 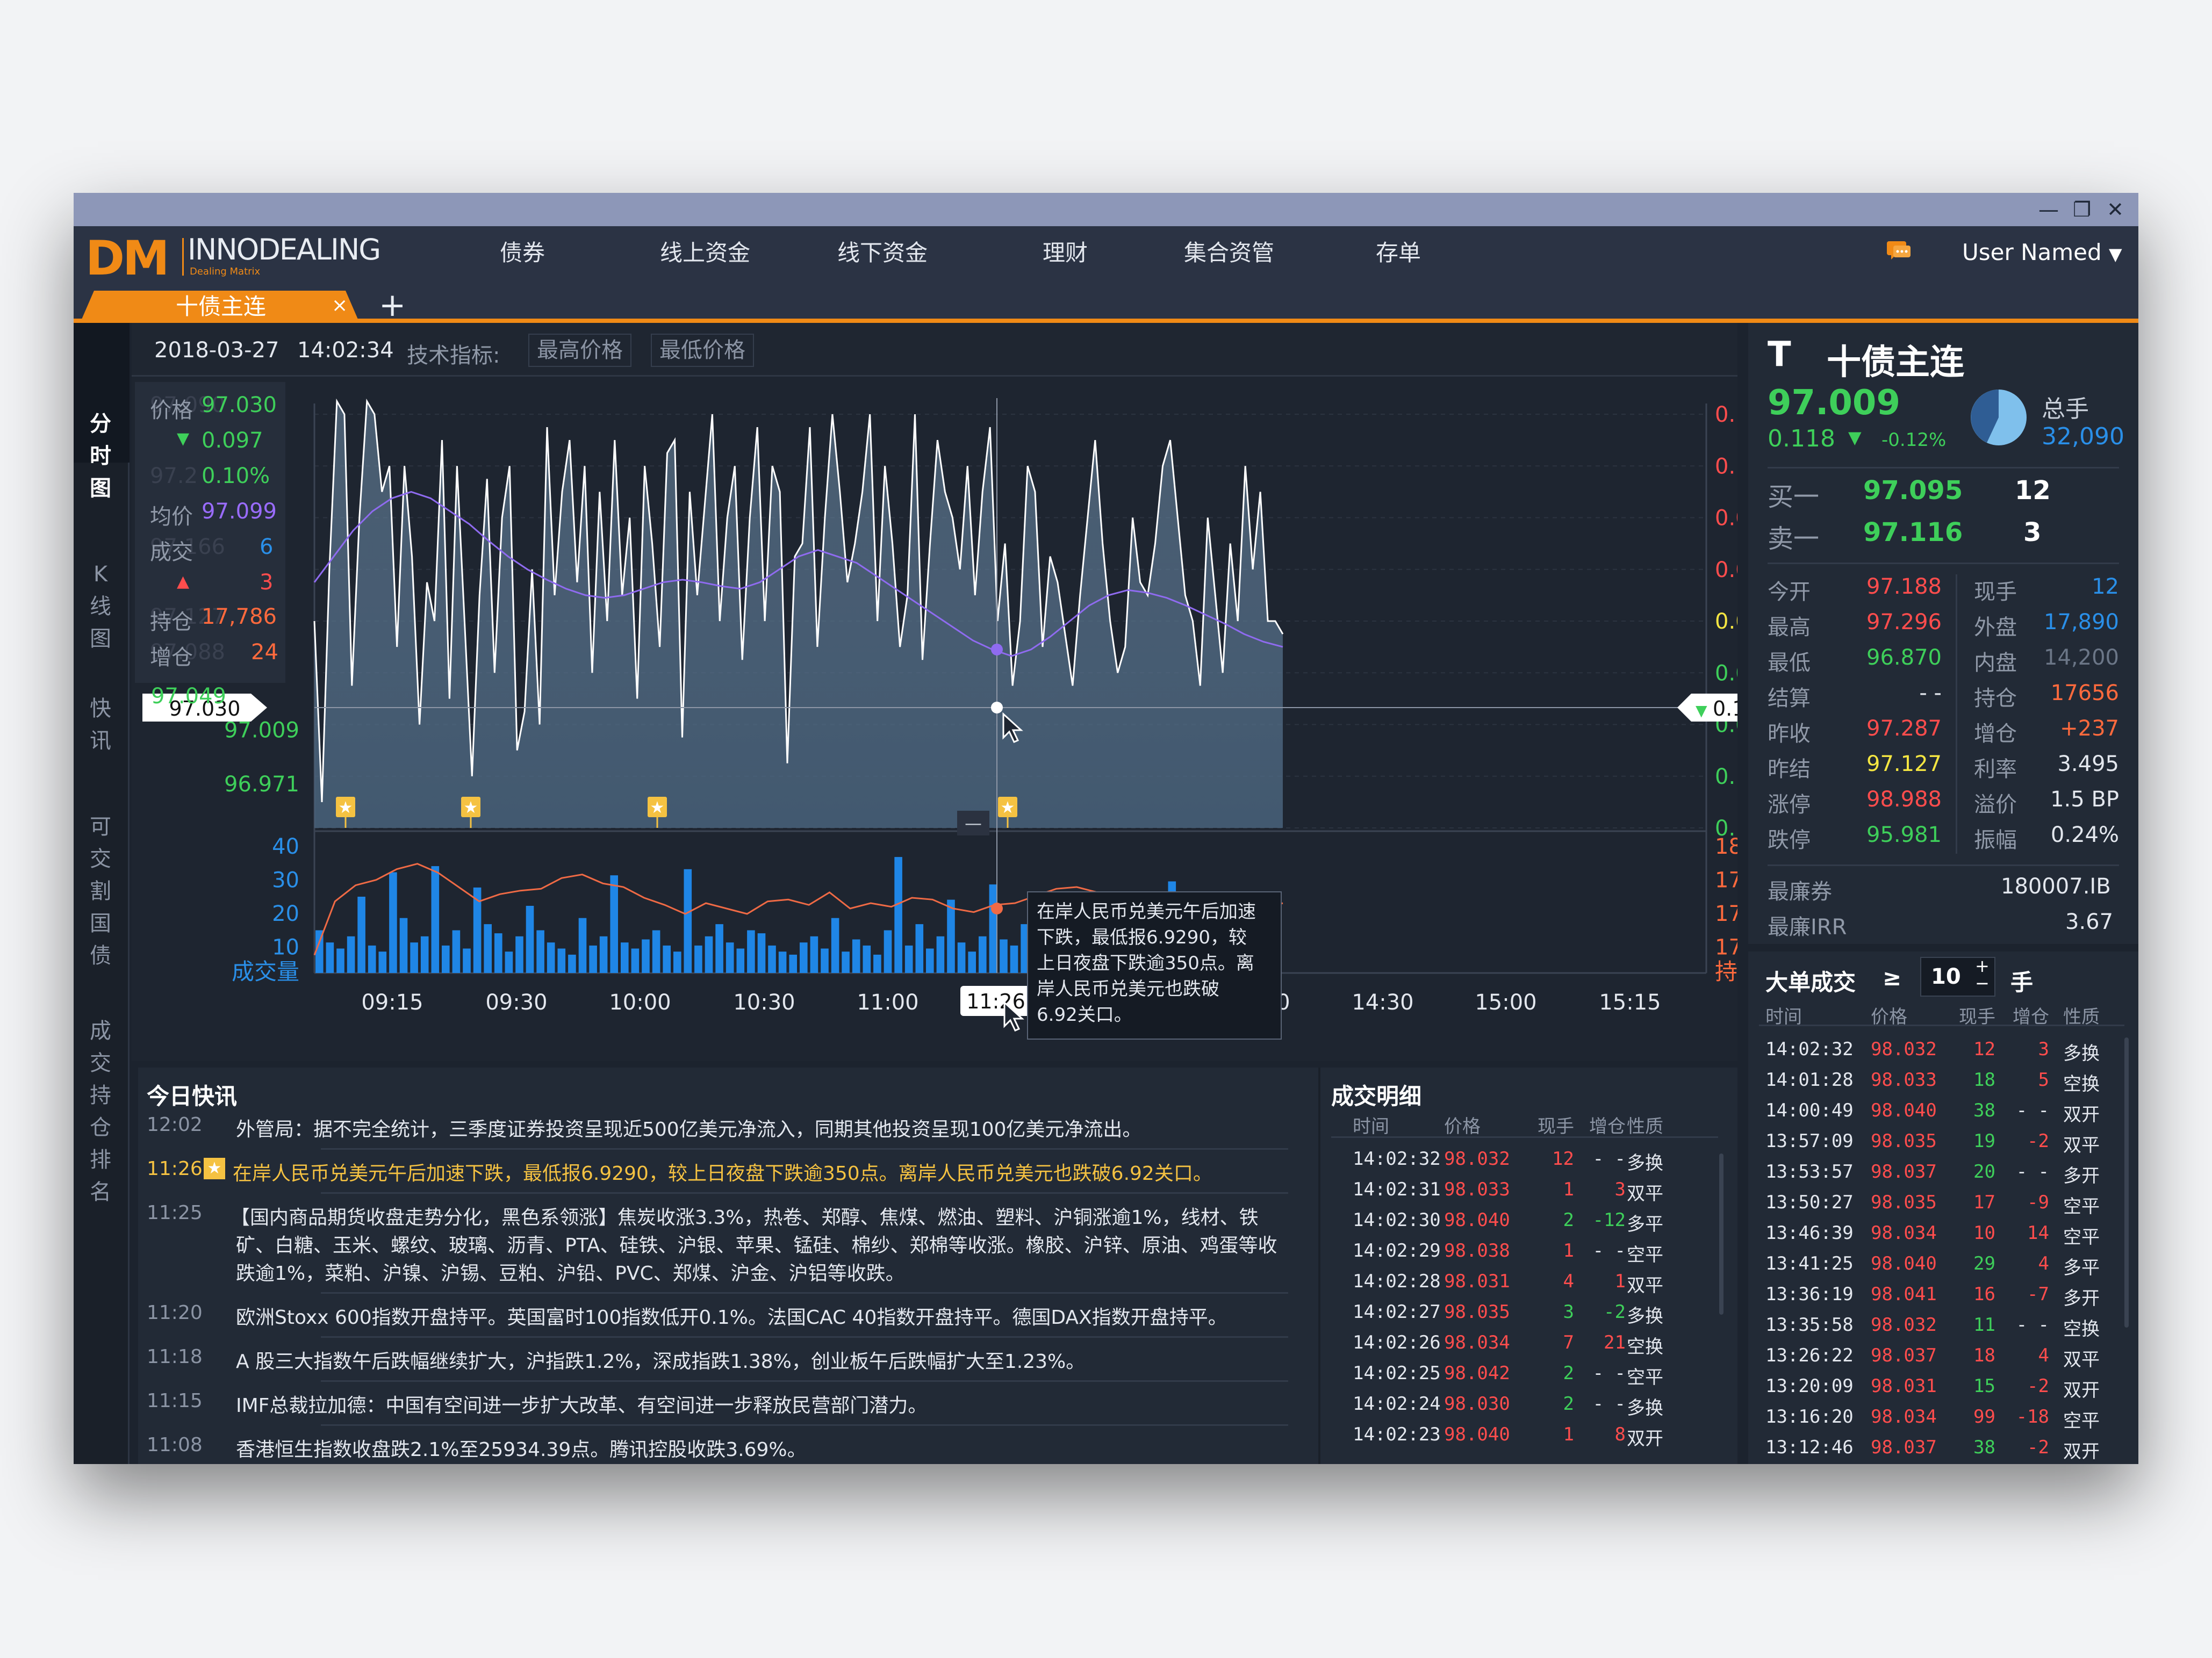 What do you see at coordinates (1726, 414) in the screenshot?
I see `pct-tick: 0.16%` at bounding box center [1726, 414].